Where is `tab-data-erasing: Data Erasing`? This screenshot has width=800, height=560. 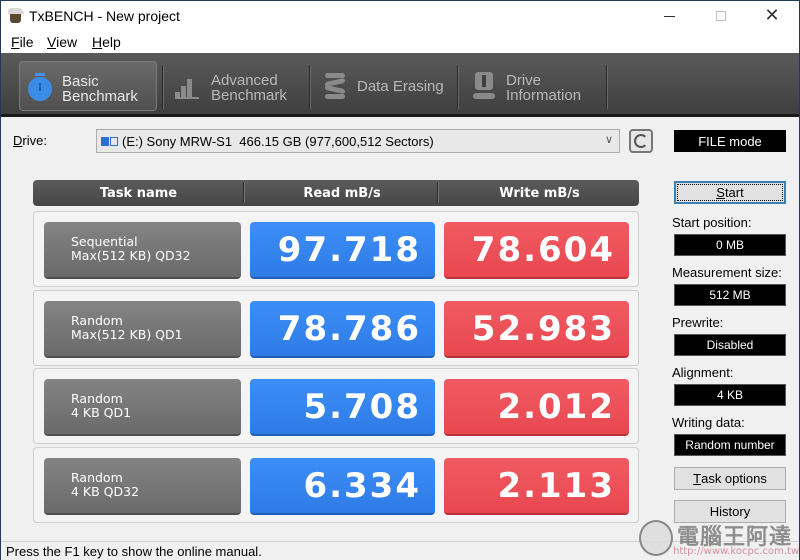 tab-data-erasing: Data Erasing is located at coordinates (385, 86).